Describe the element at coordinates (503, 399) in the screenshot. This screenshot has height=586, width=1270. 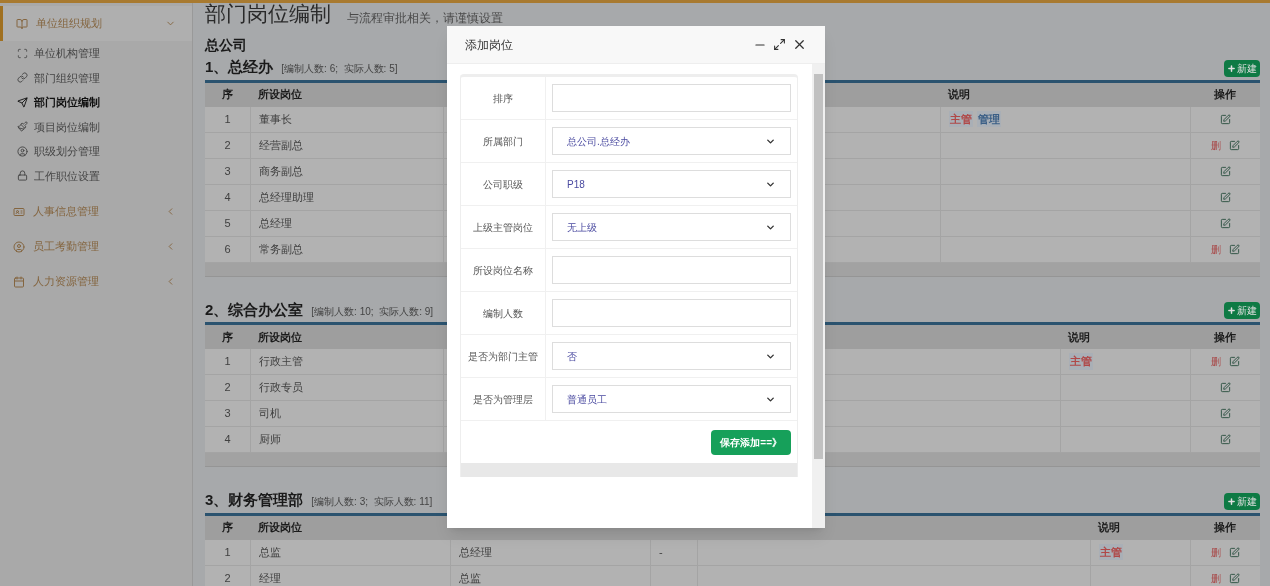
I see `field-label: 是否为管理层` at that location.